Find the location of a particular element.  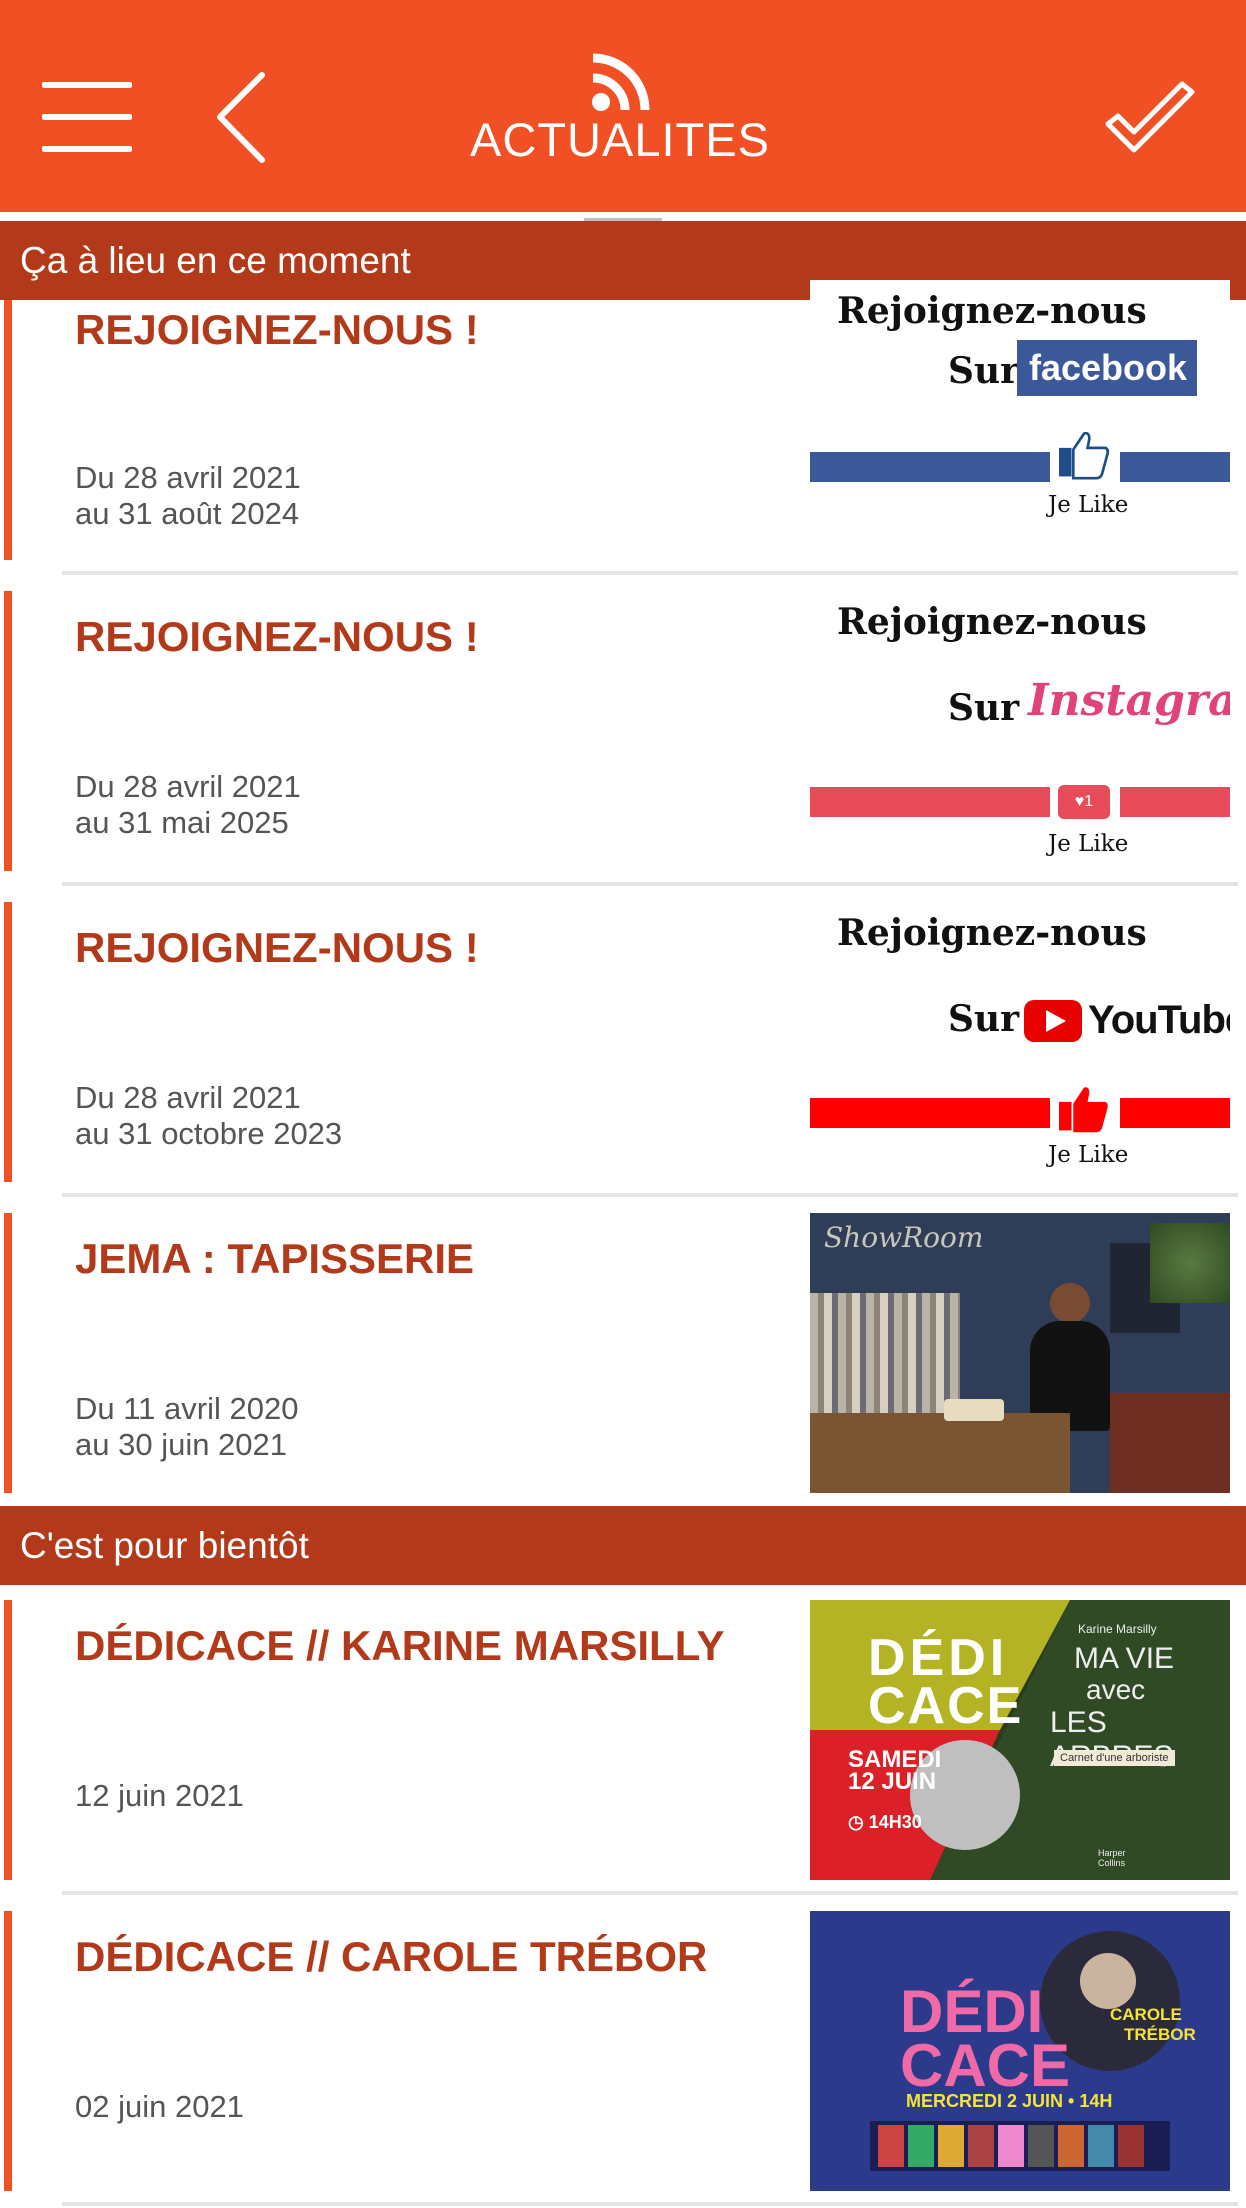

title-group: ACTUALITES is located at coordinates (620, 112).